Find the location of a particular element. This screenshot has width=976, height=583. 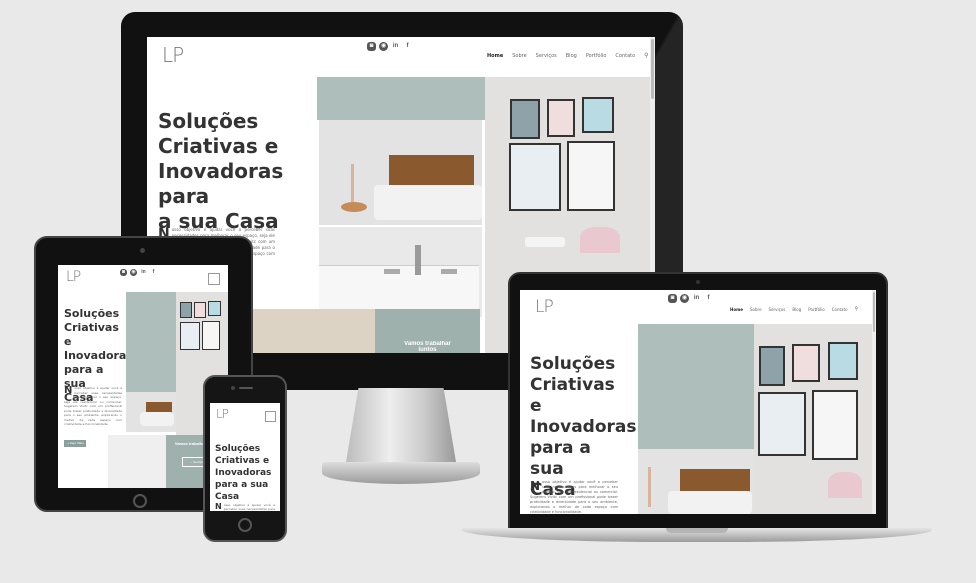

see-more-button: → Veja Mais is located at coordinates (75, 443).